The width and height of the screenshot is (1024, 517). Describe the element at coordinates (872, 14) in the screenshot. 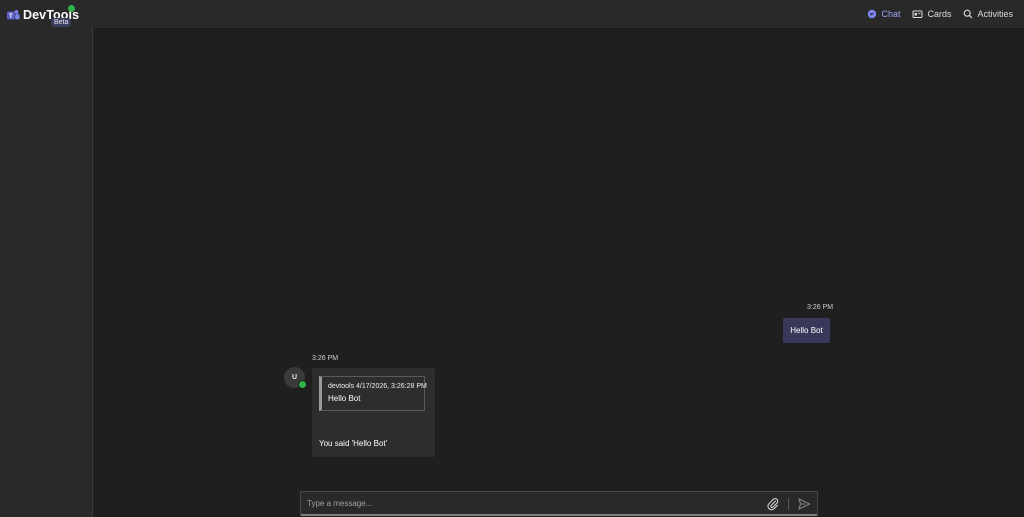

I see `chat-icon` at that location.